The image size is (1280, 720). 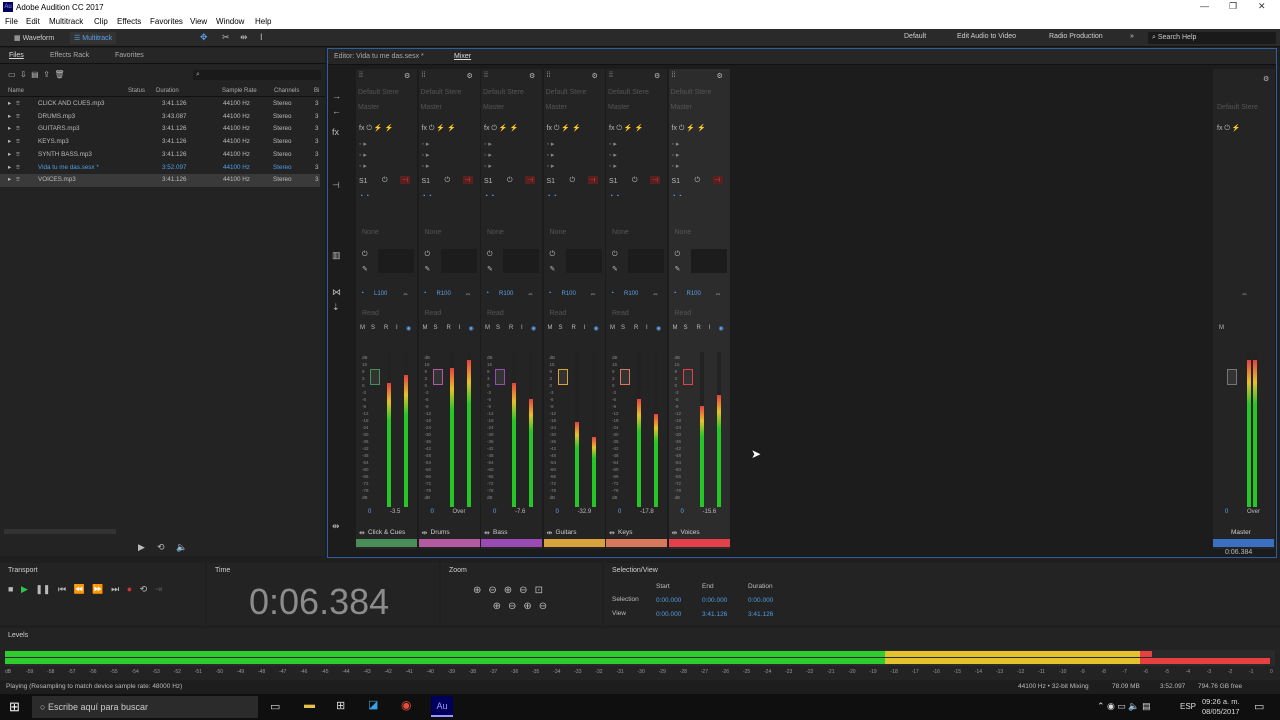 What do you see at coordinates (386, 532) in the screenshot?
I see `strip-name: Click & Cues` at bounding box center [386, 532].